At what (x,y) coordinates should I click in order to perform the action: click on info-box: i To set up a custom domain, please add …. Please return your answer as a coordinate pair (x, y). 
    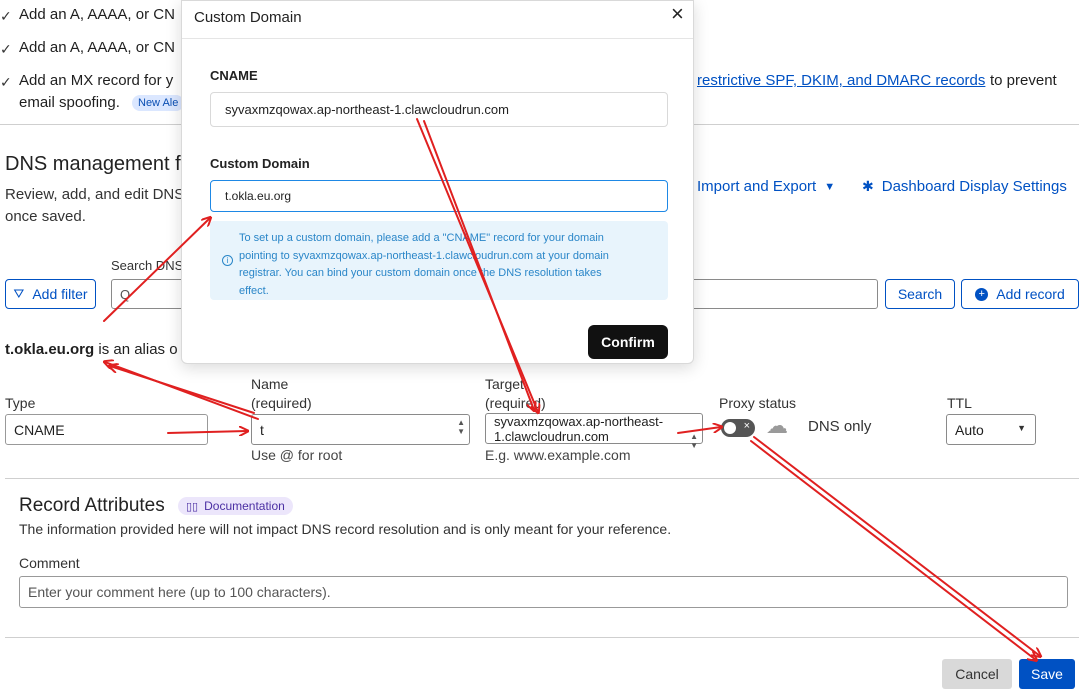
    Looking at the image, I should click on (439, 260).